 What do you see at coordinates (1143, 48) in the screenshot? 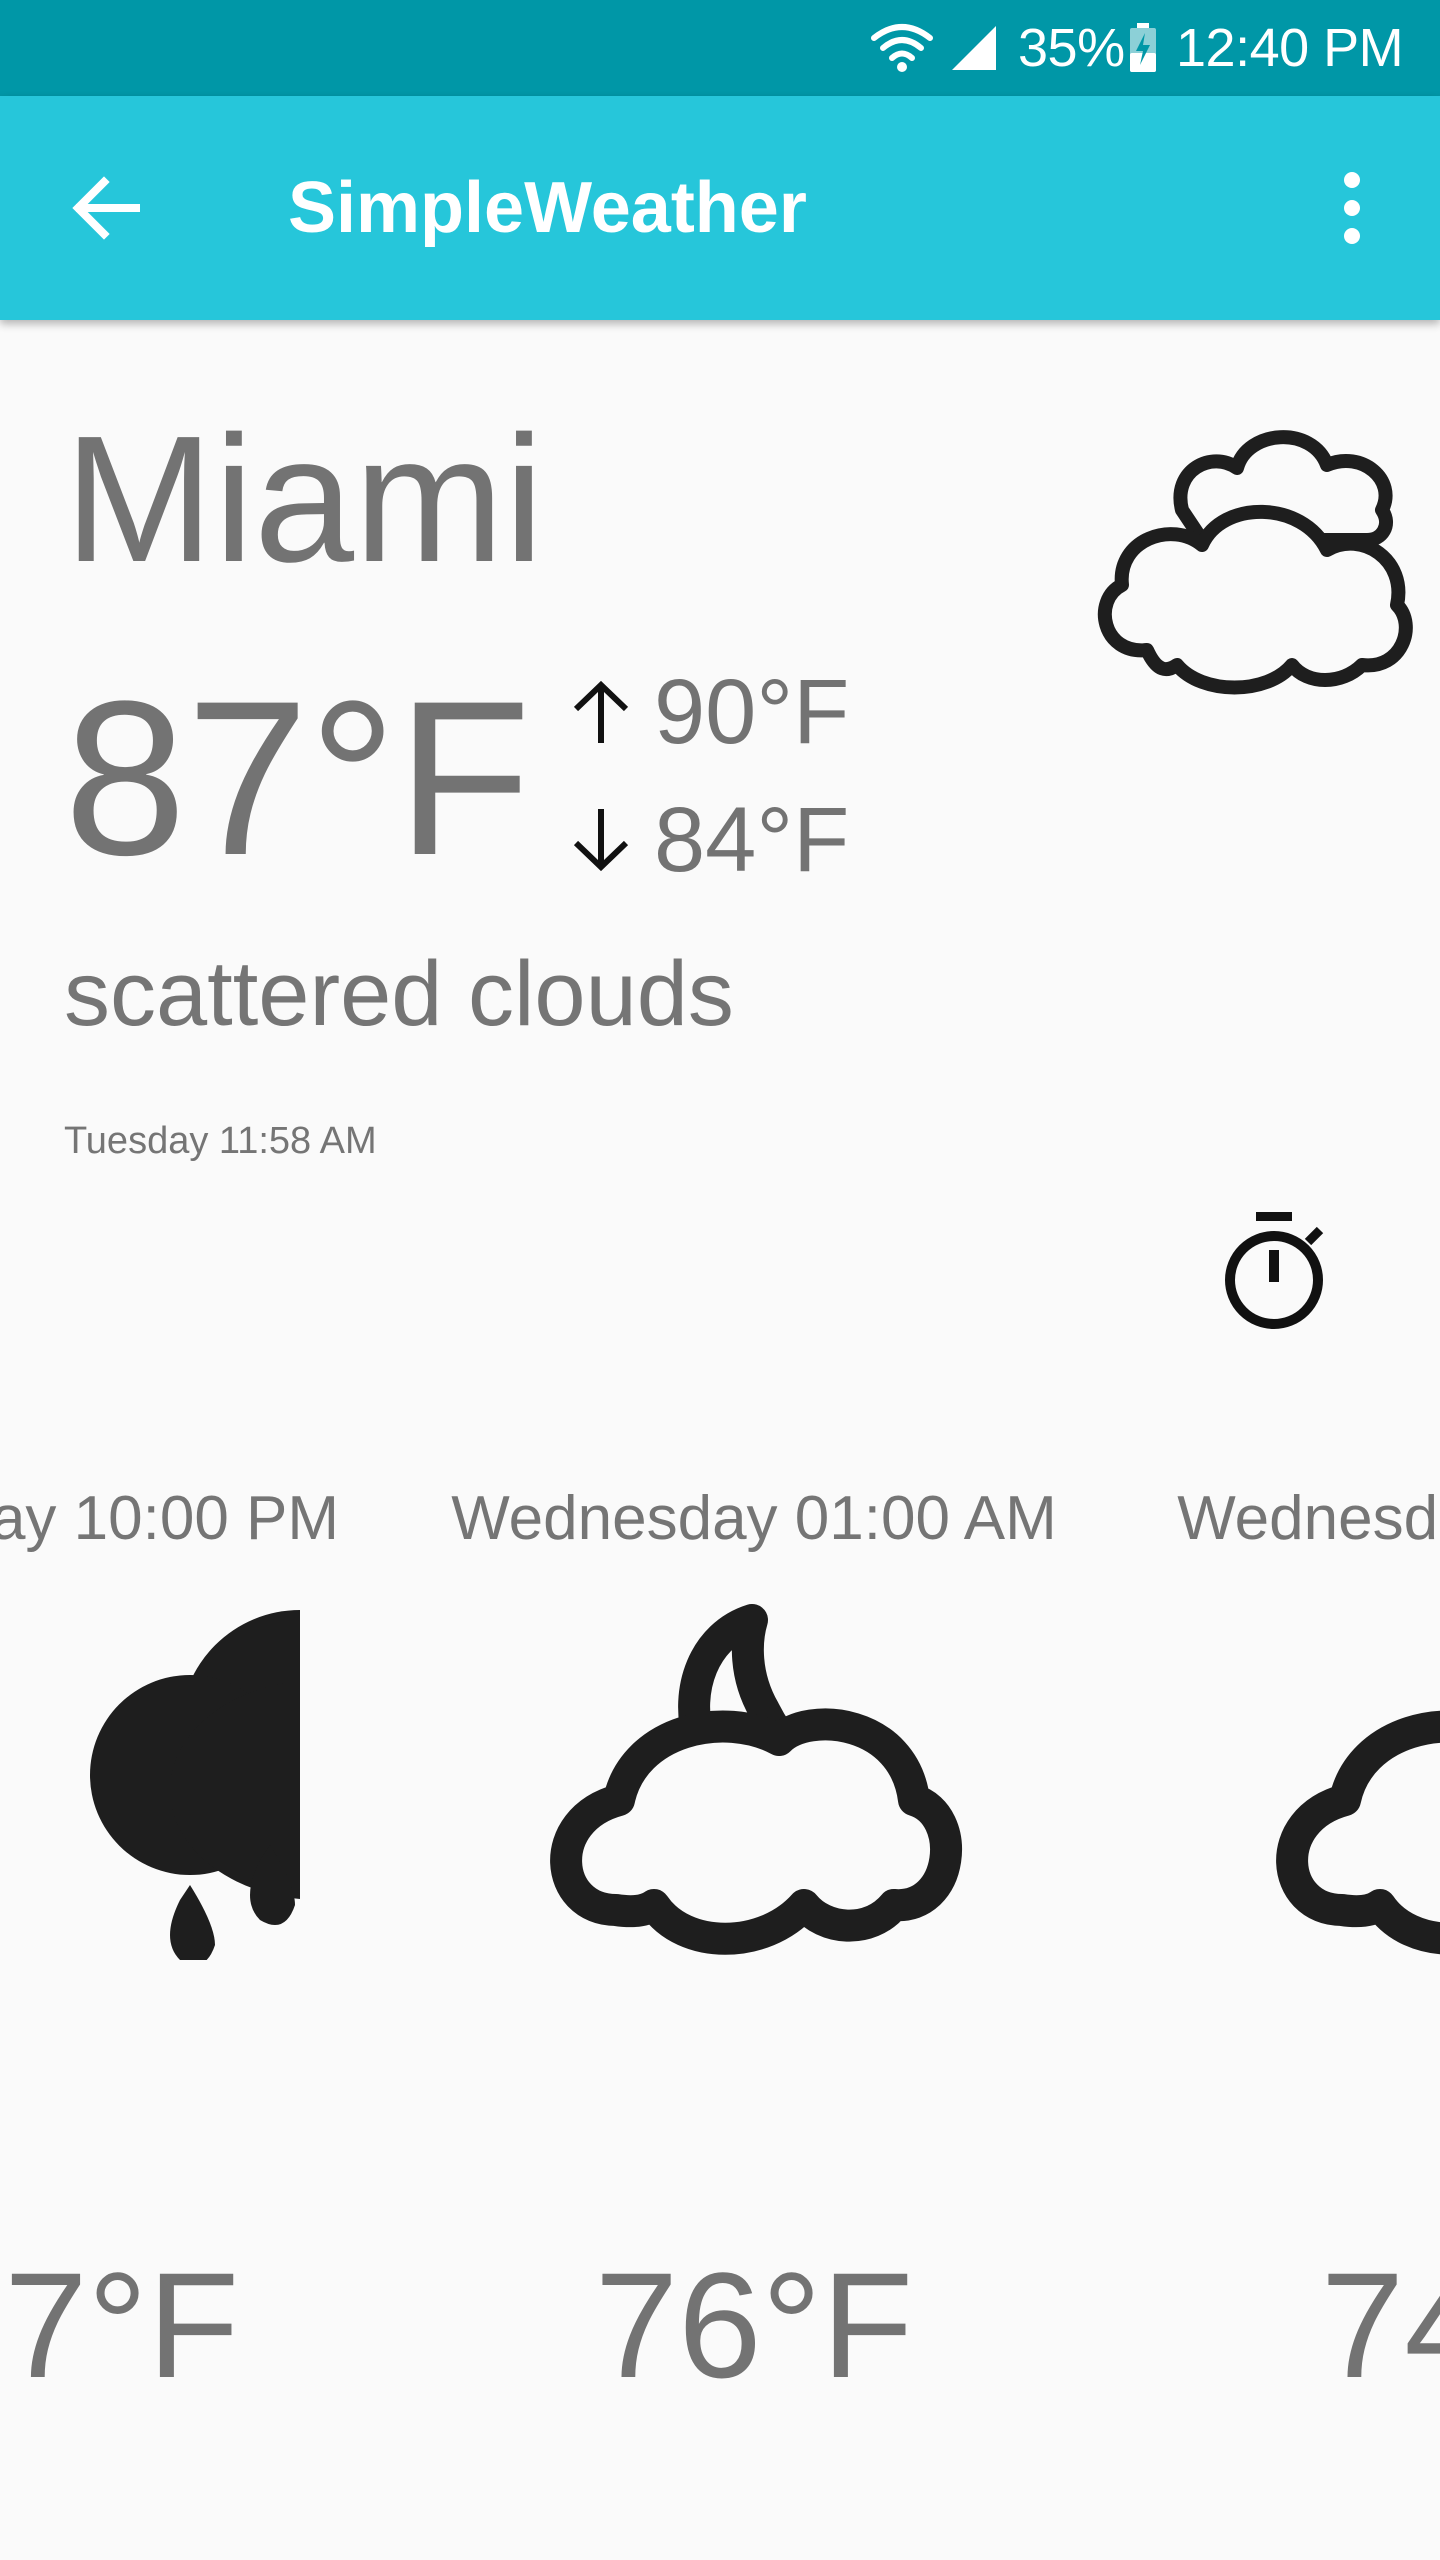
I see `battery-charging-icon` at bounding box center [1143, 48].